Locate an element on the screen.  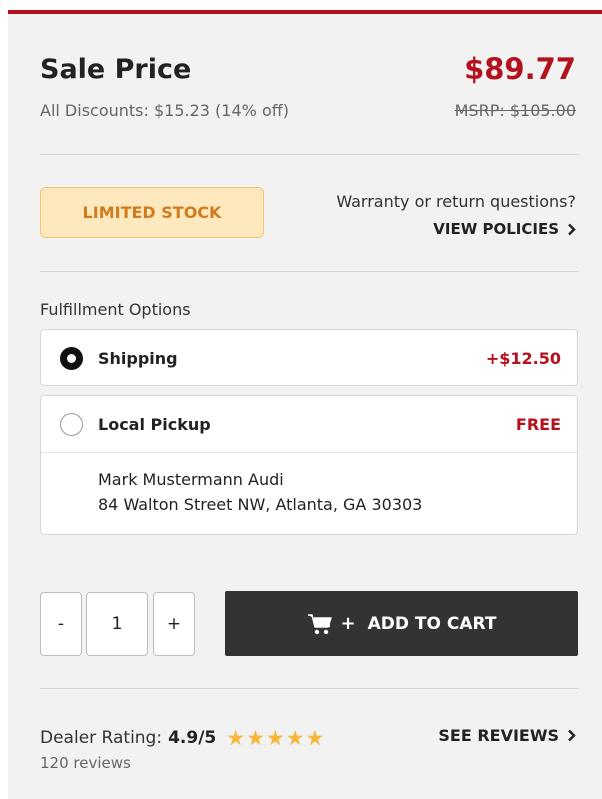
see-reviews-link: SEE REVIEWS is located at coordinates (507, 735).